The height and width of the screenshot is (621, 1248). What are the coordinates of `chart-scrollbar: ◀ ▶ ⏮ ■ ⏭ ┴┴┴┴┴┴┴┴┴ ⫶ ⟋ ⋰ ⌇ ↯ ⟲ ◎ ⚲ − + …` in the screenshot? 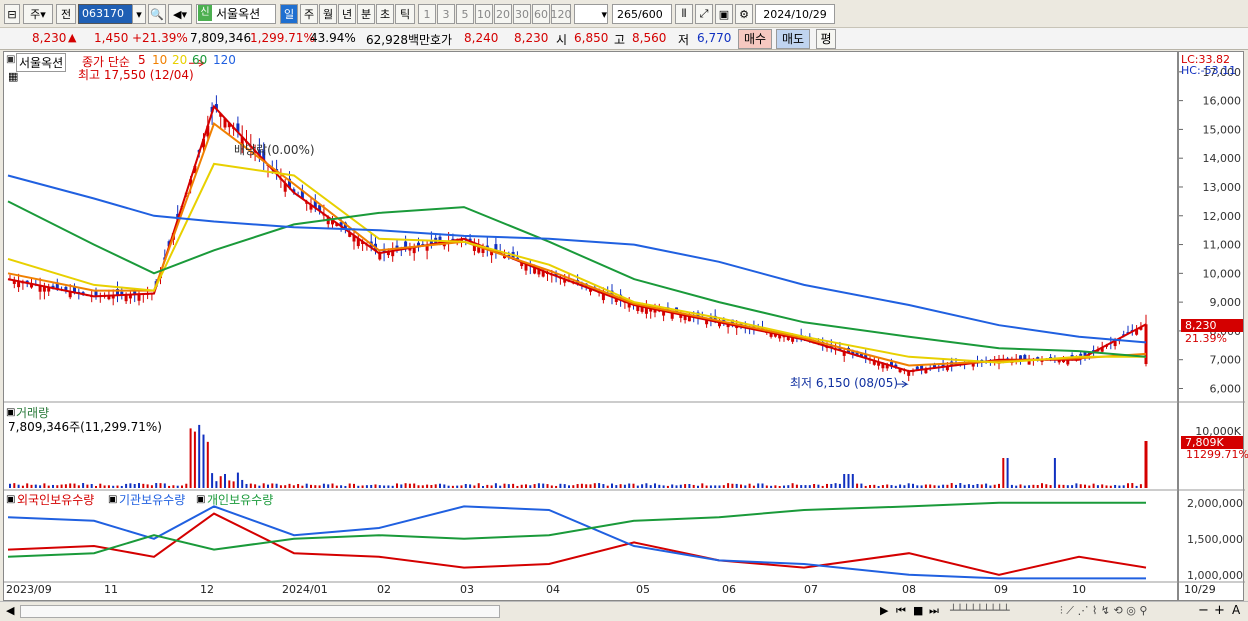 It's located at (624, 611).